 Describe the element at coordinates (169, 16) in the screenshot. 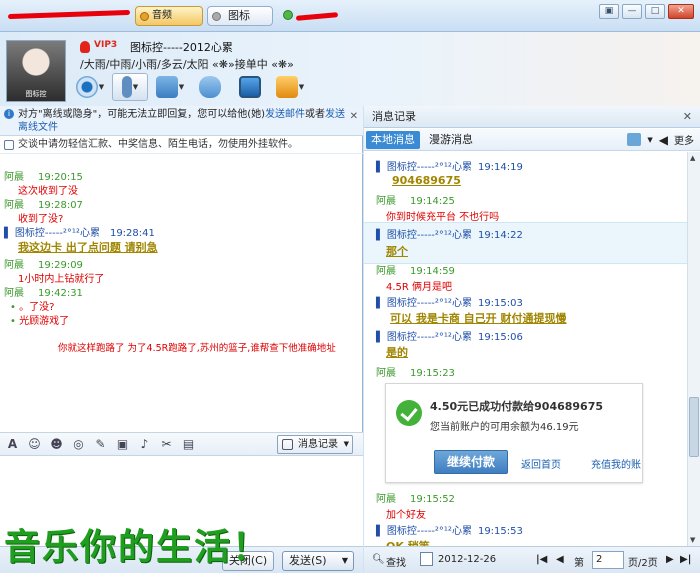

I see `tab-video: 音频` at that location.